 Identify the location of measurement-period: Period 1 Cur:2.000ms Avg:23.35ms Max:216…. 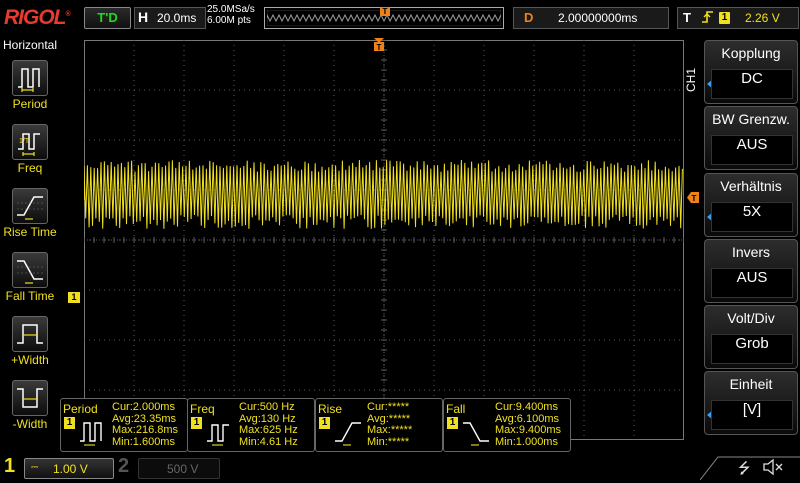
(124, 425).